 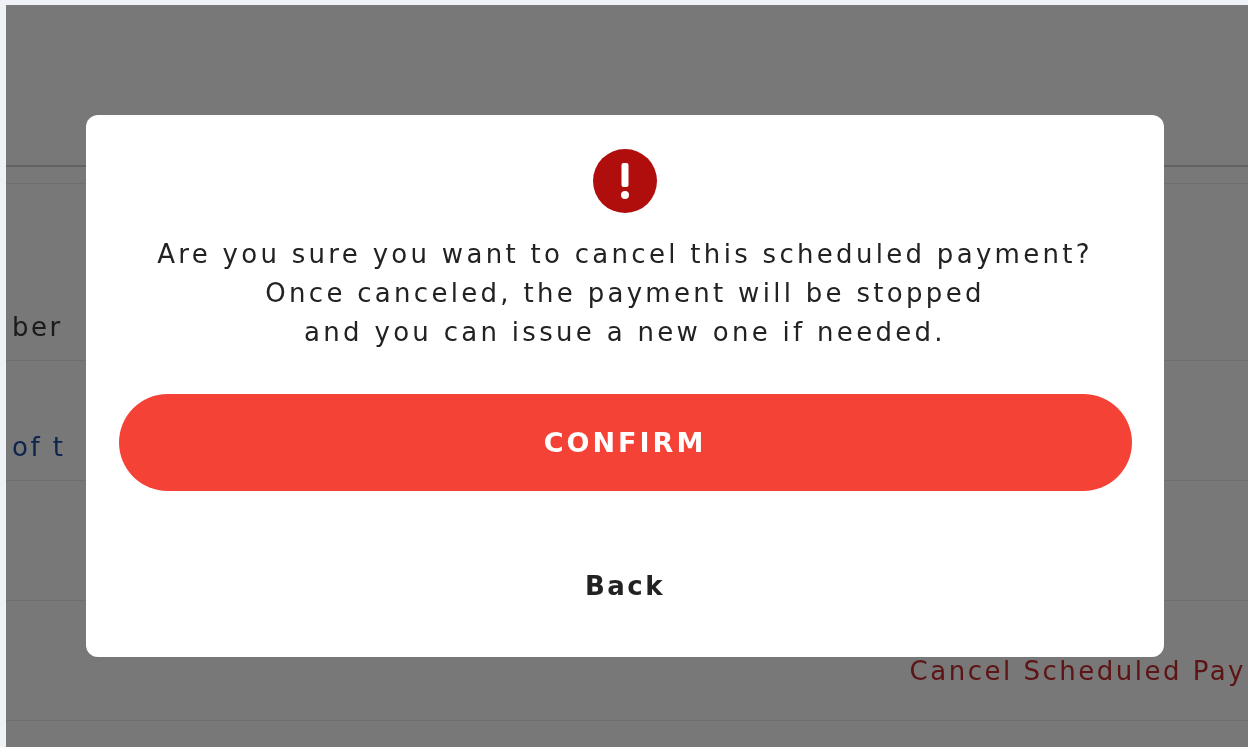 I want to click on warning-icon, so click(x=625, y=181).